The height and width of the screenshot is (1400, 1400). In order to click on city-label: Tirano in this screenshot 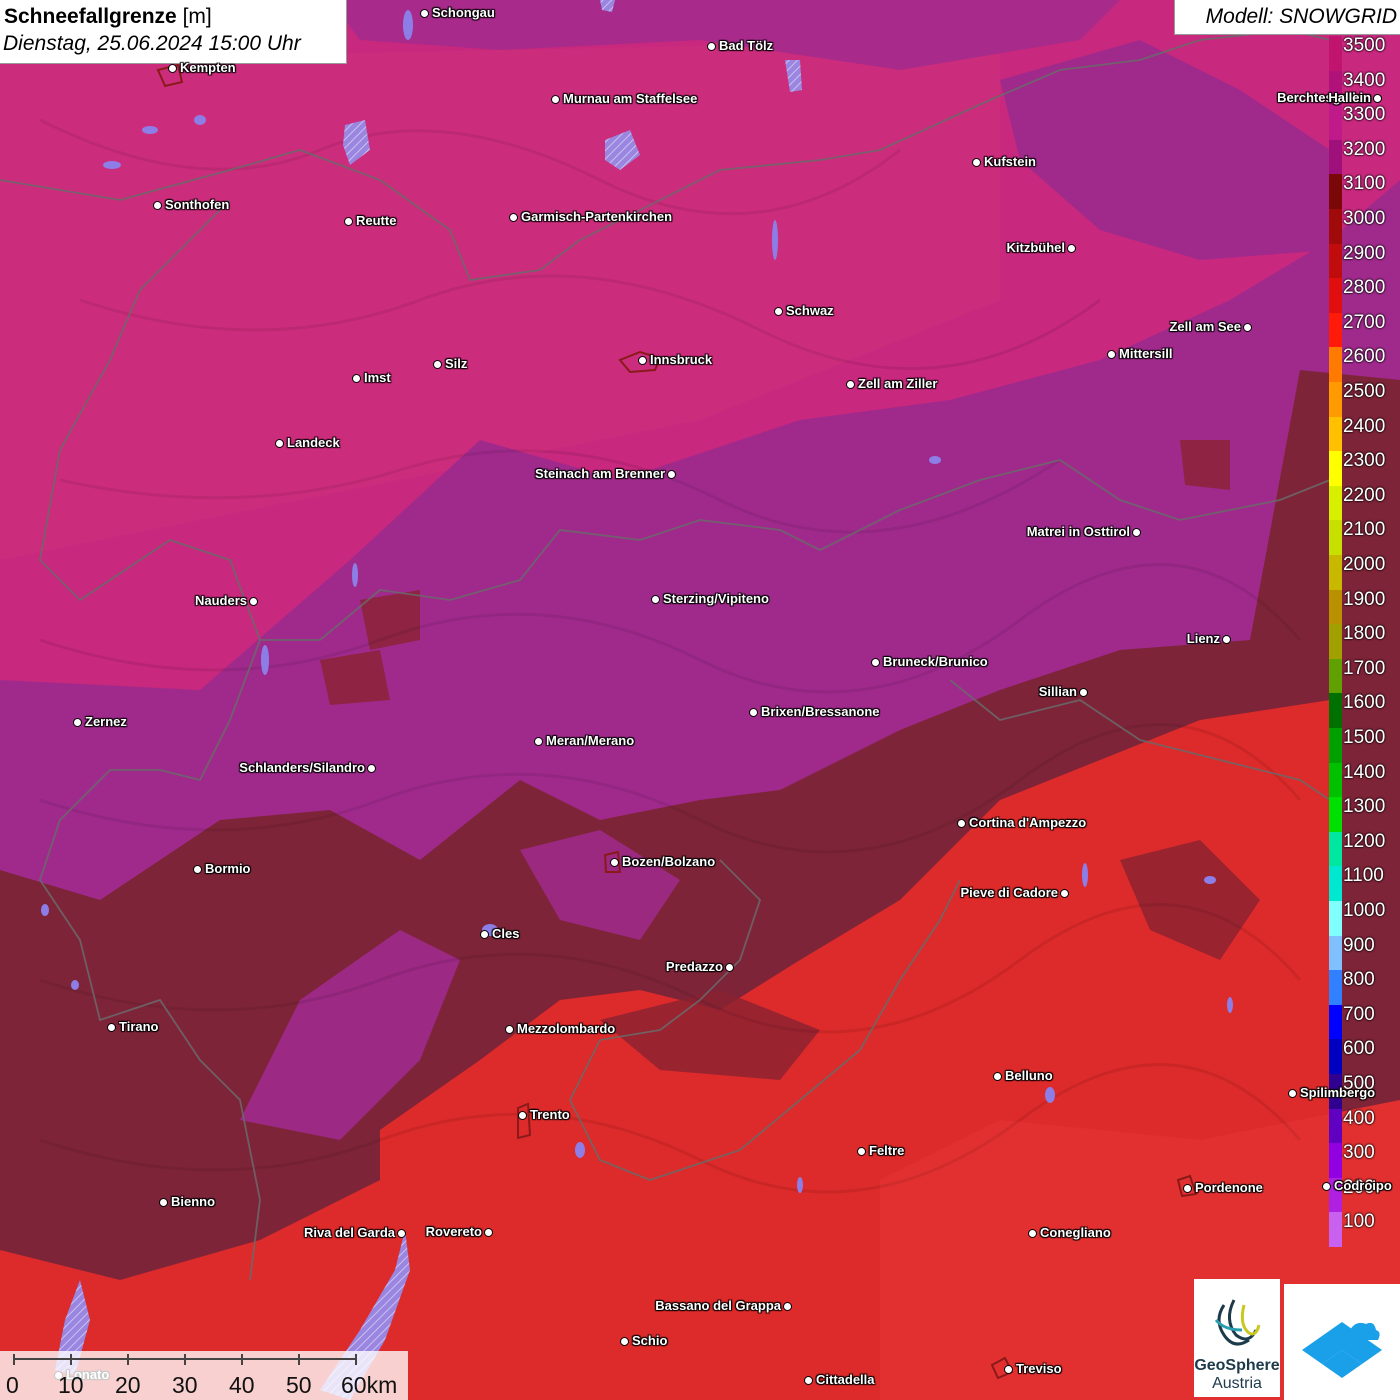, I will do `click(139, 1026)`.